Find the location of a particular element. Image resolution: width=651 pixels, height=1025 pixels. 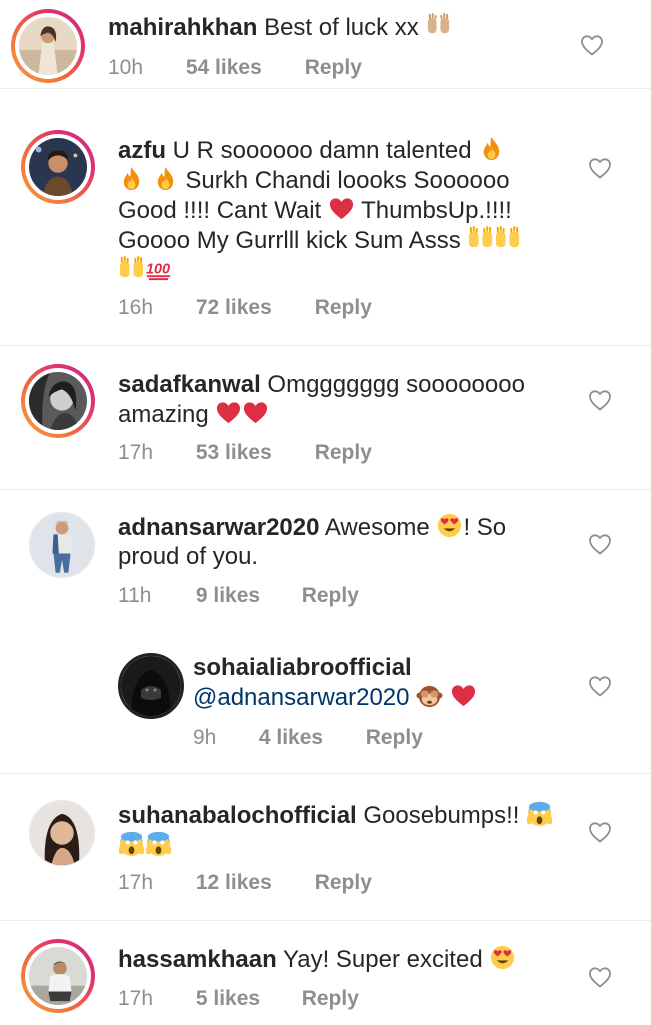

comment-body: ThumbsUp.!!!! is located at coordinates (436, 210).